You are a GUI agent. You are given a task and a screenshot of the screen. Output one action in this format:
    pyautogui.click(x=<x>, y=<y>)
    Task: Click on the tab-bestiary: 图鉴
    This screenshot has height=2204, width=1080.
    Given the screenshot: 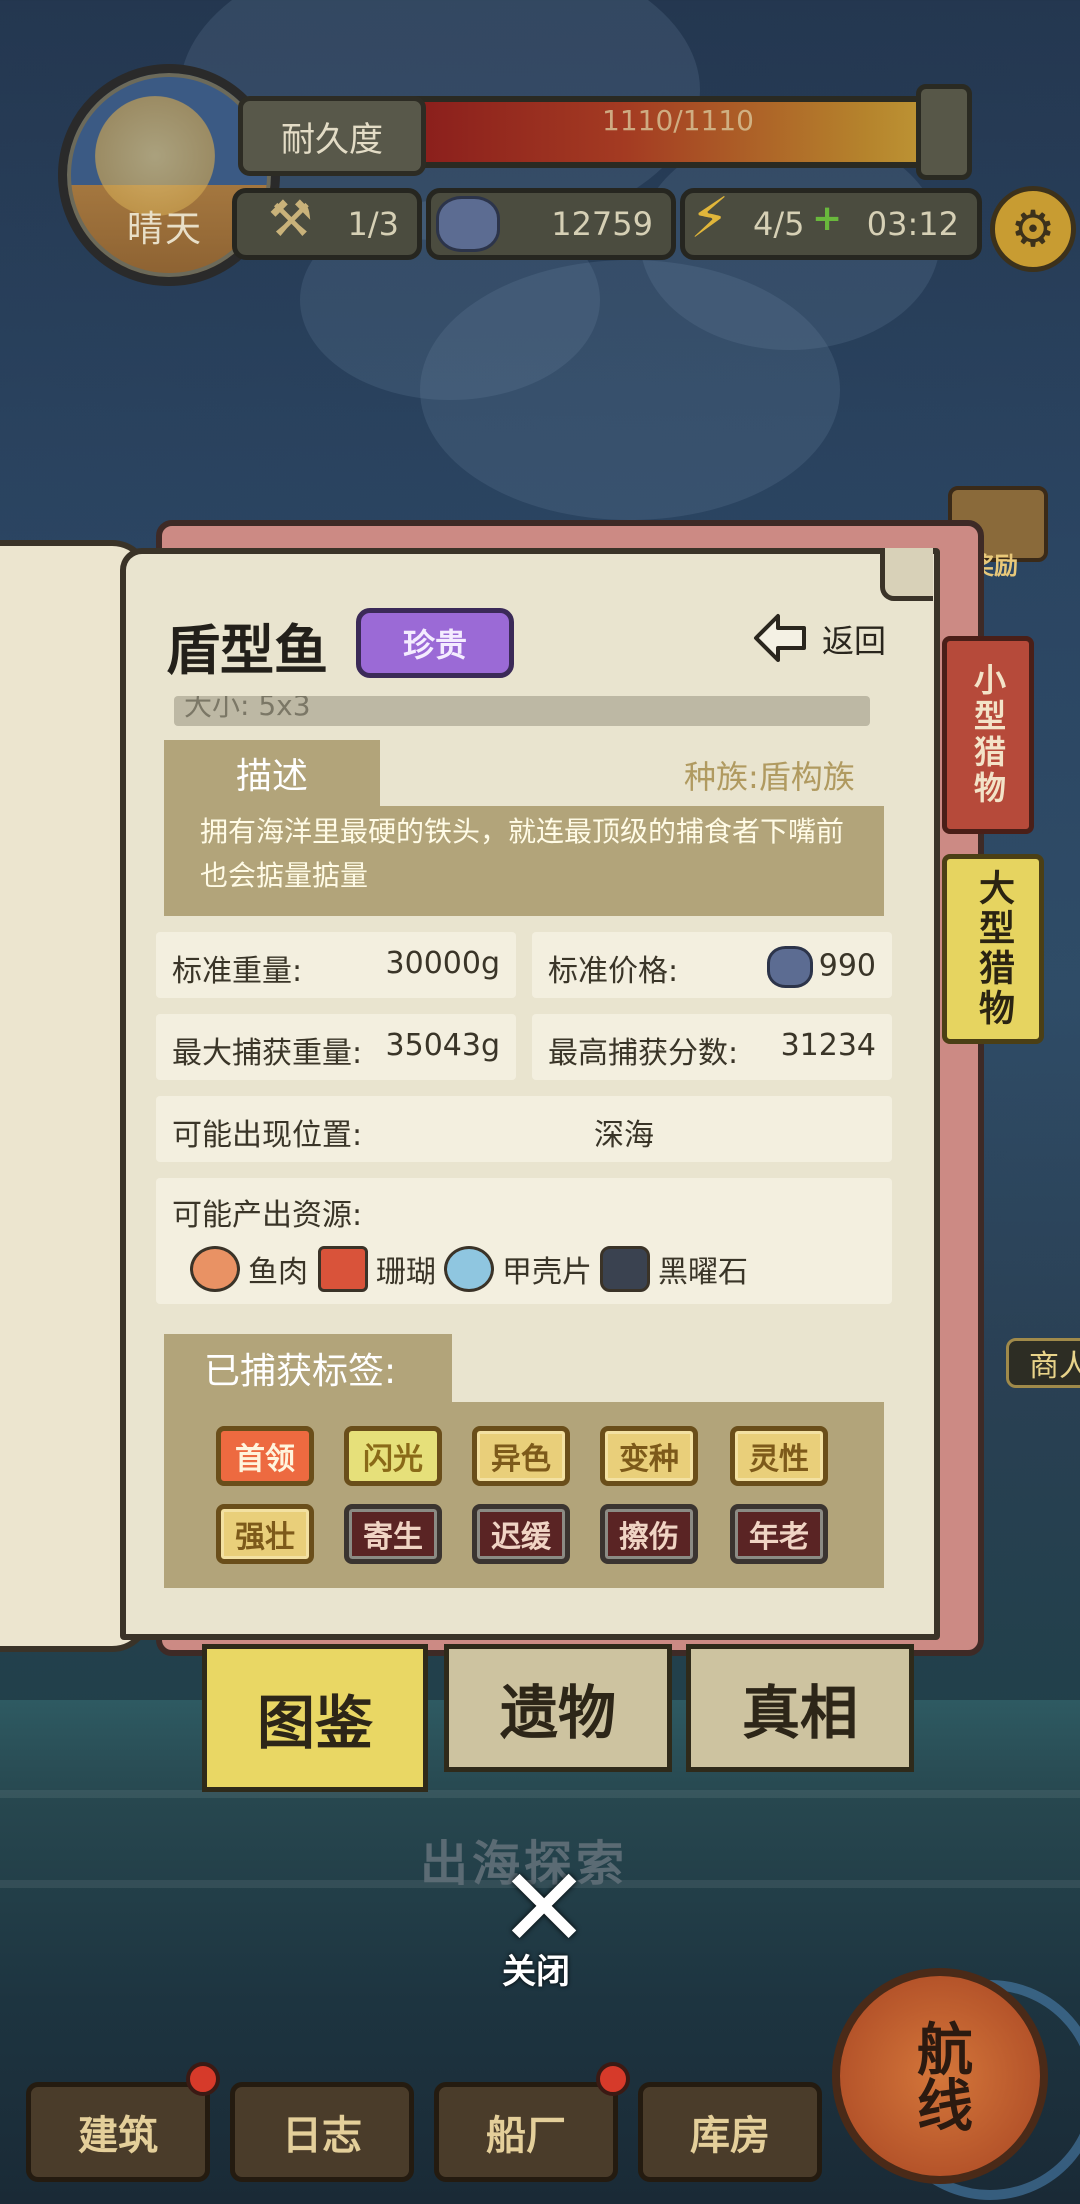 What is the action you would take?
    pyautogui.click(x=315, y=1718)
    